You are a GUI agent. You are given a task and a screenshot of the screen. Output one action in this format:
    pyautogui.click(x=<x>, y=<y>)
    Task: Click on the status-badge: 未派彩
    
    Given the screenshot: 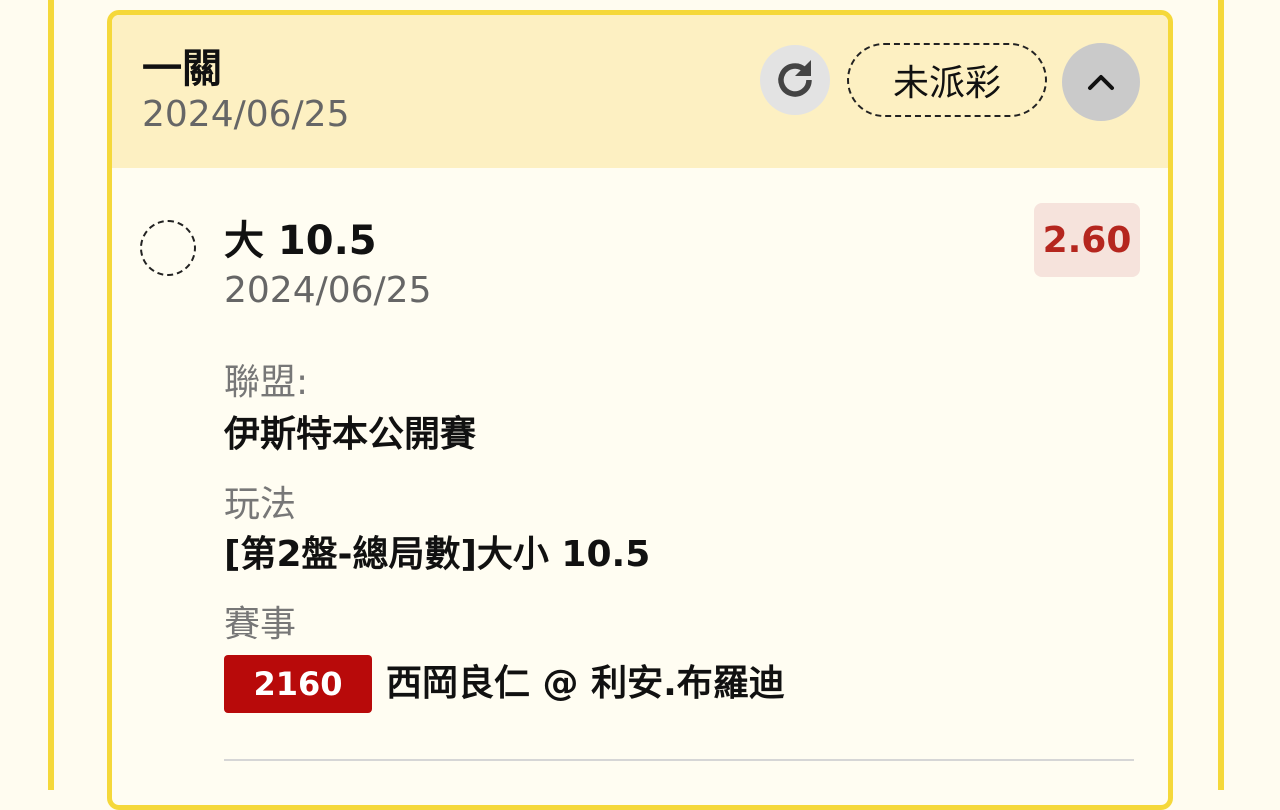 What is the action you would take?
    pyautogui.click(x=947, y=80)
    